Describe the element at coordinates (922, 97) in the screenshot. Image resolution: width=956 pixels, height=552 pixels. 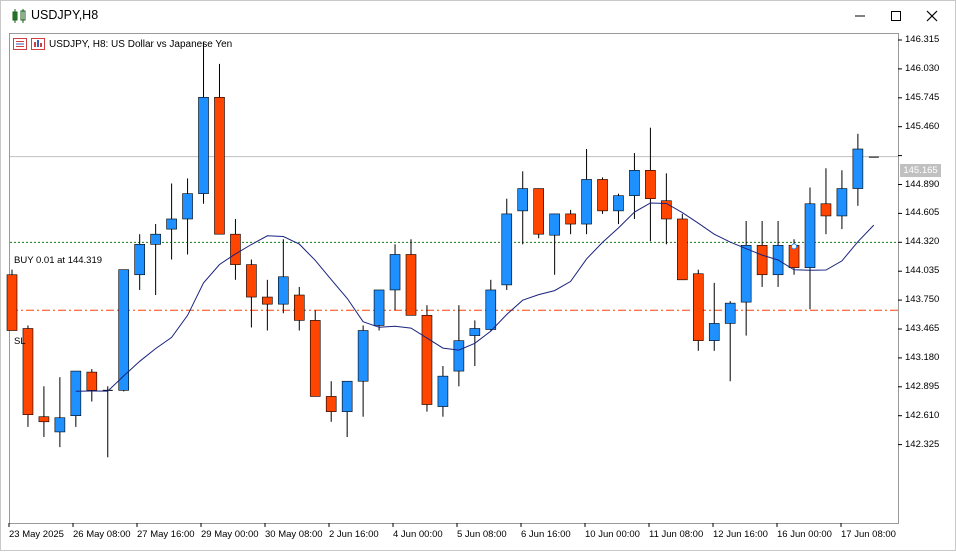
I see `price-tick-label: 145.745` at that location.